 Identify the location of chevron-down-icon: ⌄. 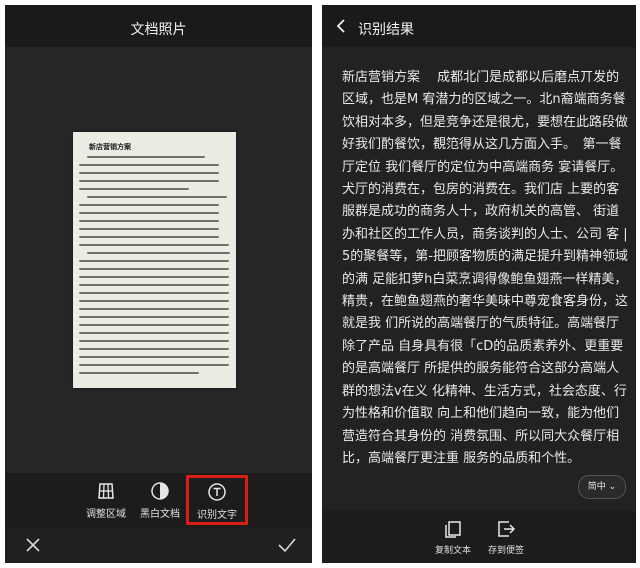
(612, 487).